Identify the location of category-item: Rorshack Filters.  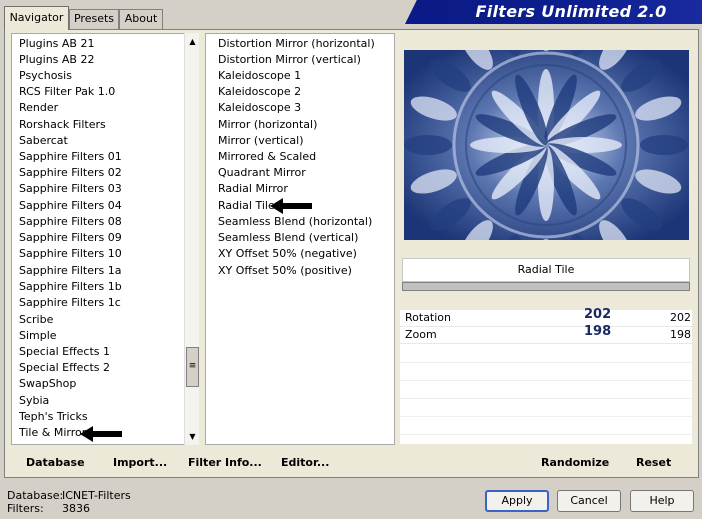
(62, 125).